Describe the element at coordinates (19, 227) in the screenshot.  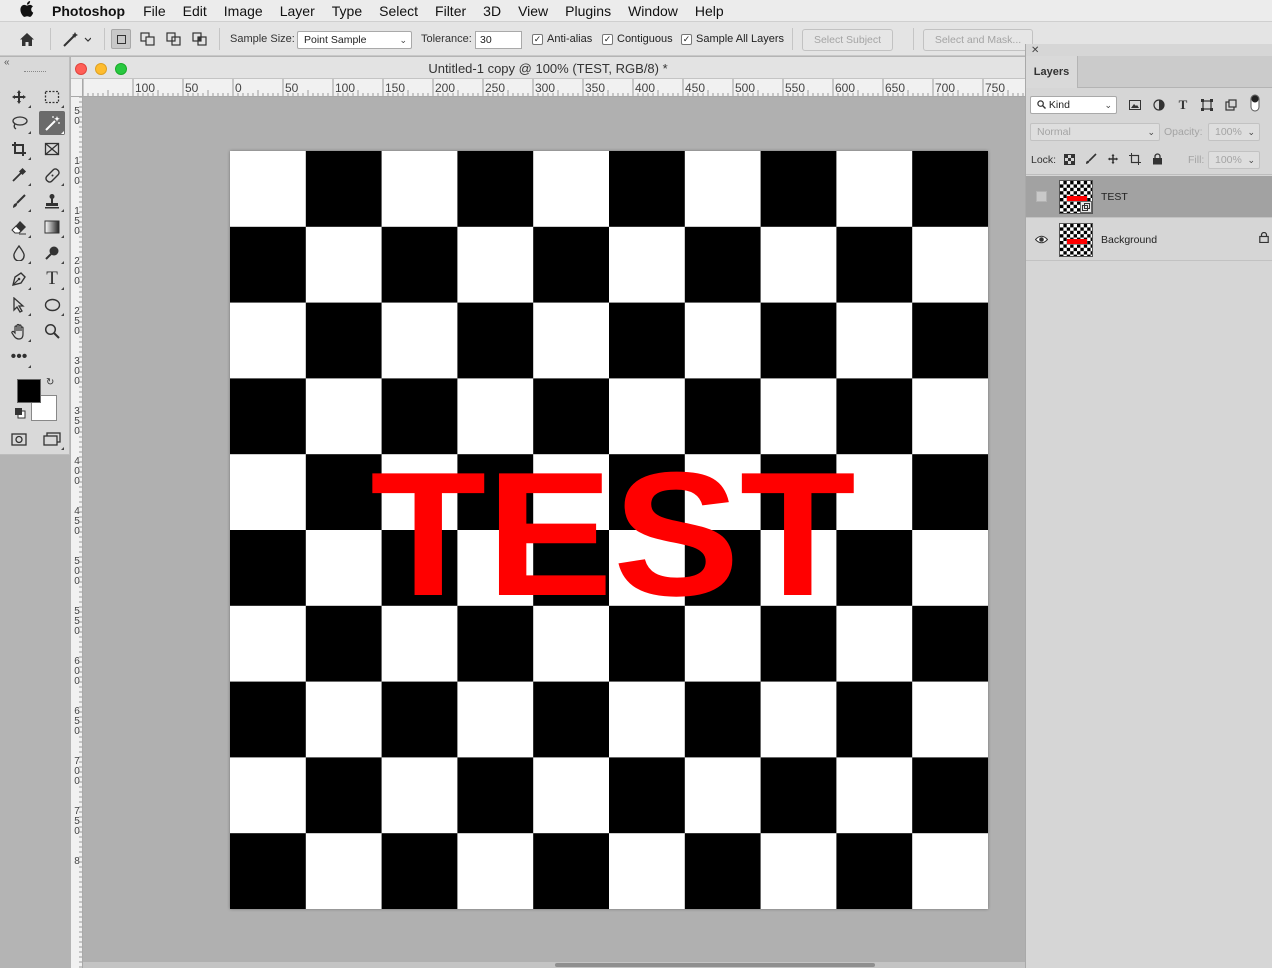
I see `eraser-tool-icon` at that location.